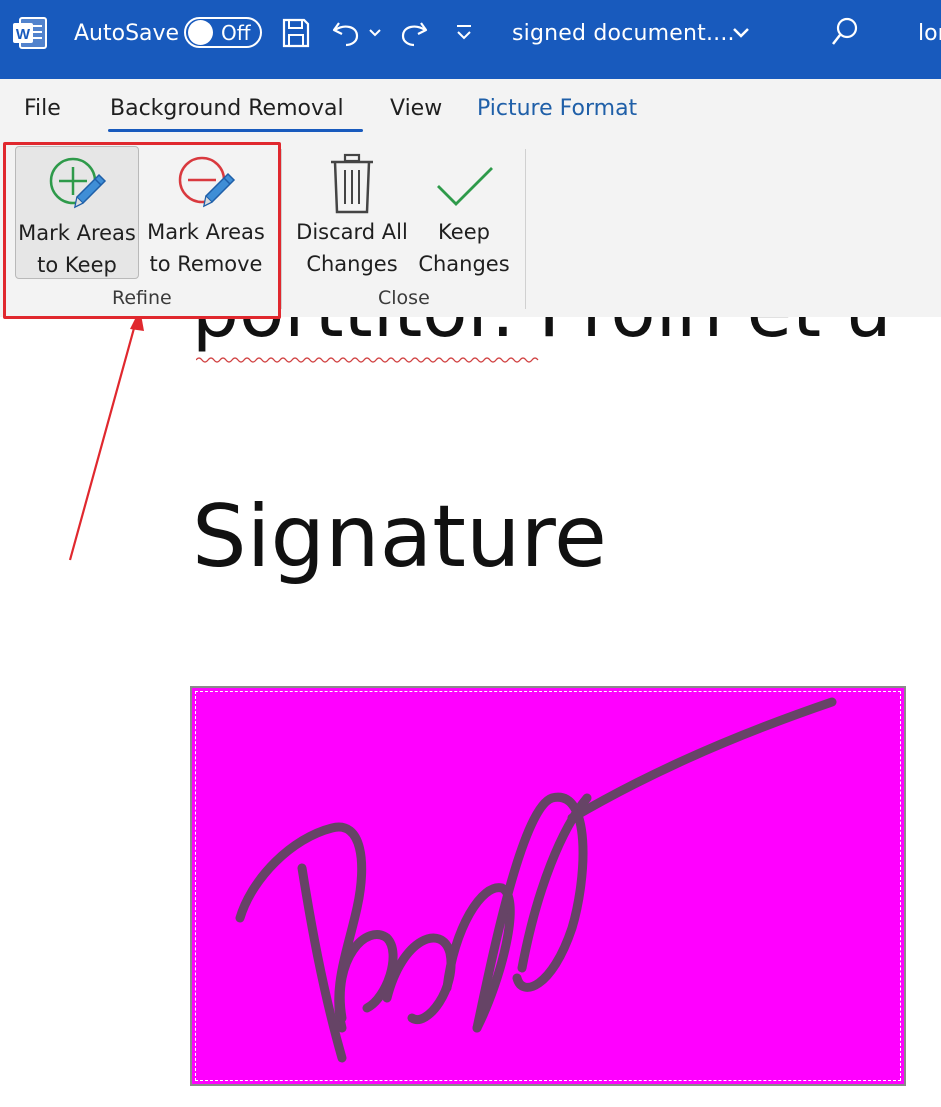 Image resolution: width=941 pixels, height=1107 pixels. Describe the element at coordinates (106, 435) in the screenshot. I see `annotation-arrow` at that location.